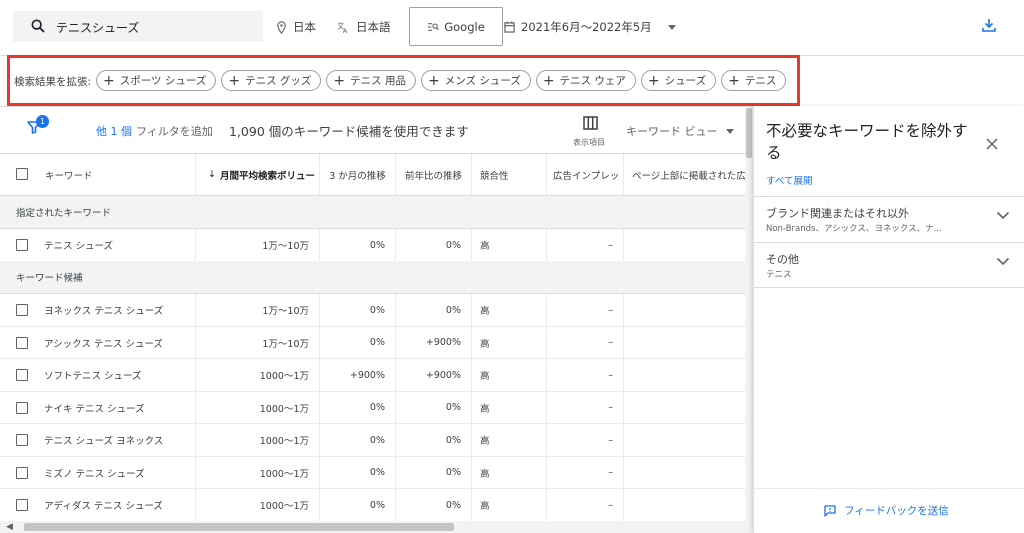 This screenshot has height=533, width=1024. I want to click on expand-chip: + スポーツ シューズ, so click(156, 80).